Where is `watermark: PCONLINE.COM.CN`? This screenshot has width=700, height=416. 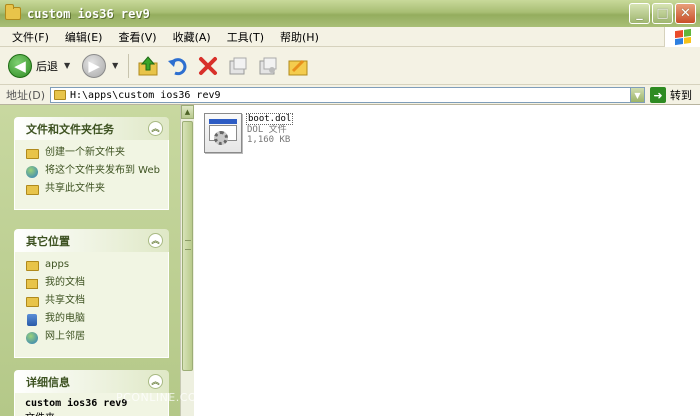 watermark: PCONLINE.COM.CN is located at coordinates (172, 397).